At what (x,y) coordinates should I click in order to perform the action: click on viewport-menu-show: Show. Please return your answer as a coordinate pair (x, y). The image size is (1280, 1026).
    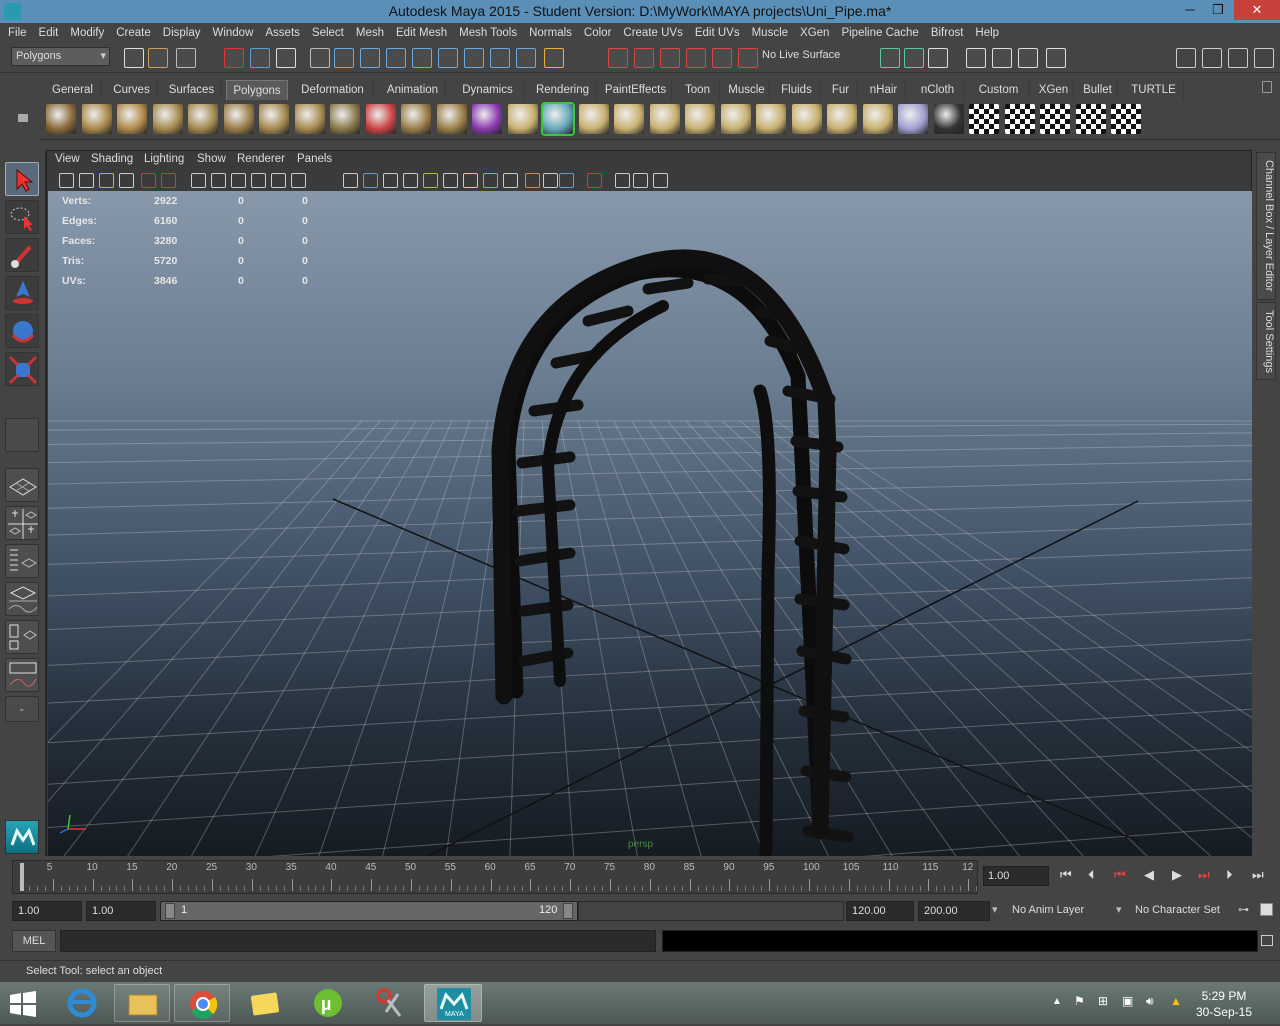
    Looking at the image, I should click on (211, 159).